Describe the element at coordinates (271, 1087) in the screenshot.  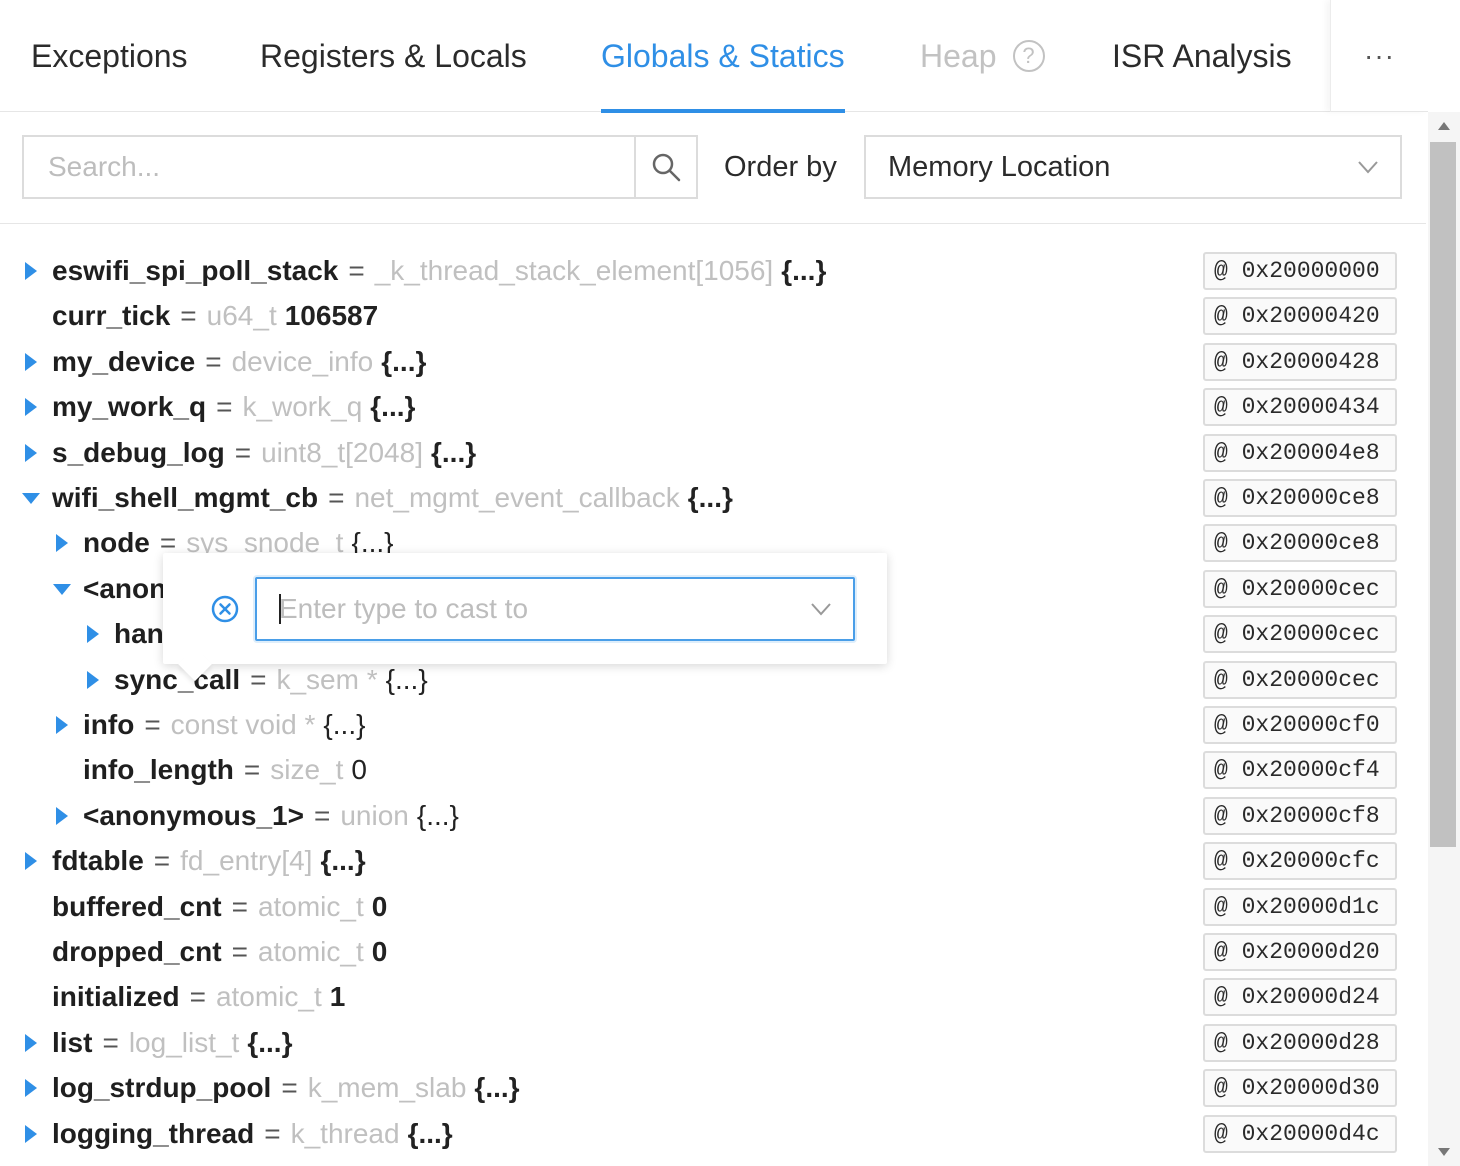
I see `tree-row-content: log_strdup_pool = k_mem_slab {...}` at that location.